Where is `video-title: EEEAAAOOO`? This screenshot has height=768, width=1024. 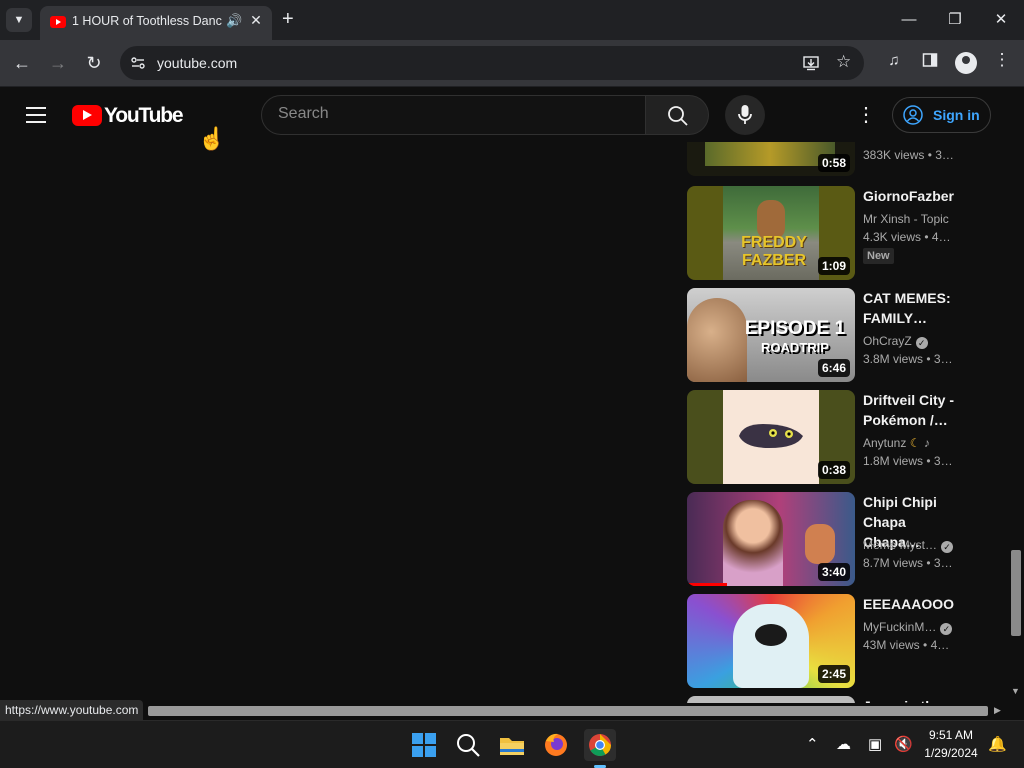
video-title: EEEAAAOOO is located at coordinates (913, 604).